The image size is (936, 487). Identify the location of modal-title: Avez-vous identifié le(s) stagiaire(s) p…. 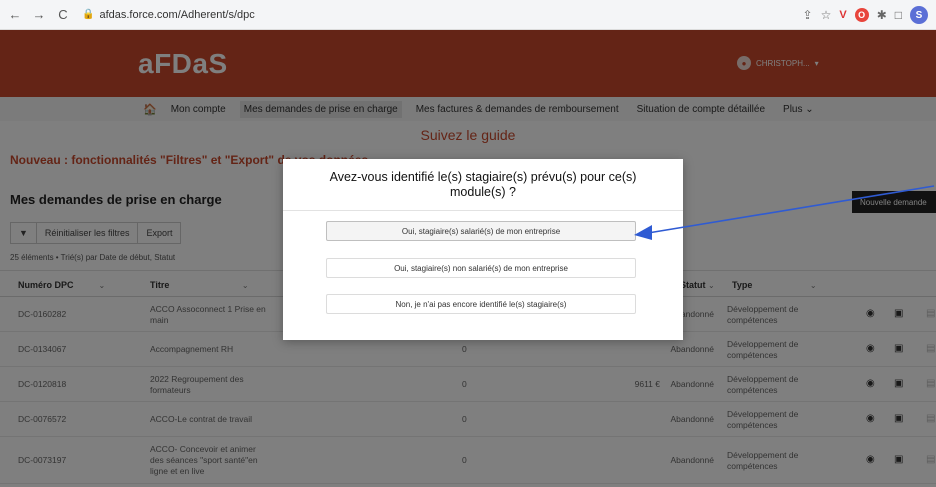
(483, 185).